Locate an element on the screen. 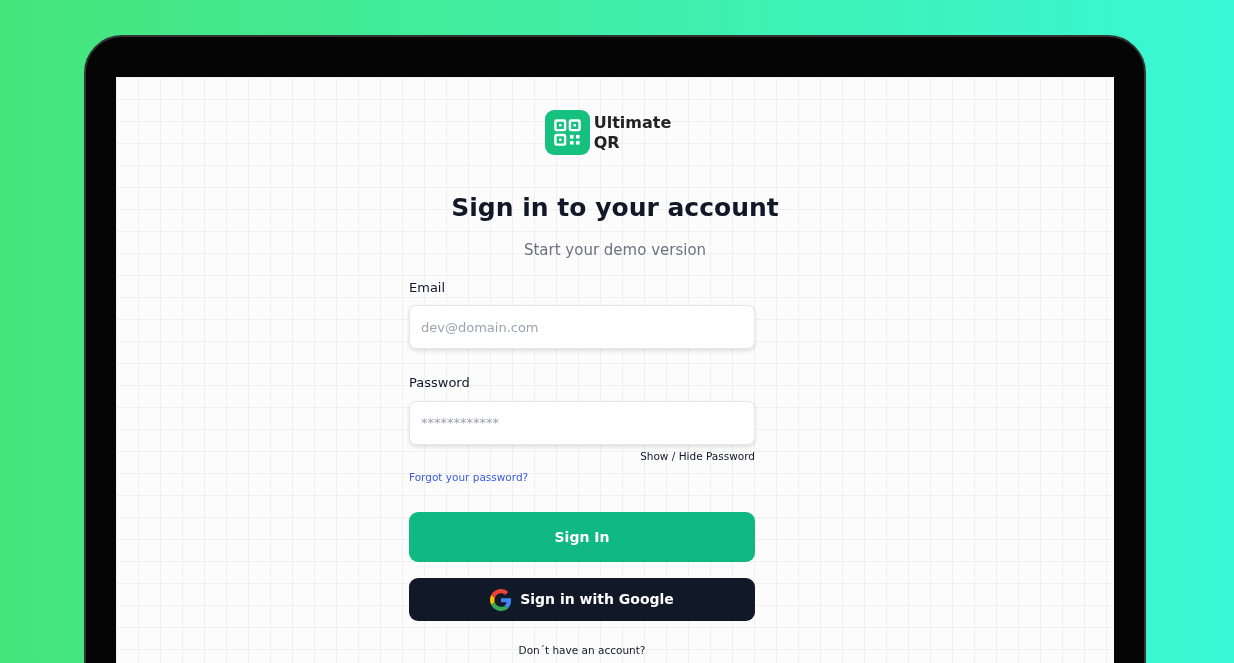  password-field: ************ is located at coordinates (582, 422).